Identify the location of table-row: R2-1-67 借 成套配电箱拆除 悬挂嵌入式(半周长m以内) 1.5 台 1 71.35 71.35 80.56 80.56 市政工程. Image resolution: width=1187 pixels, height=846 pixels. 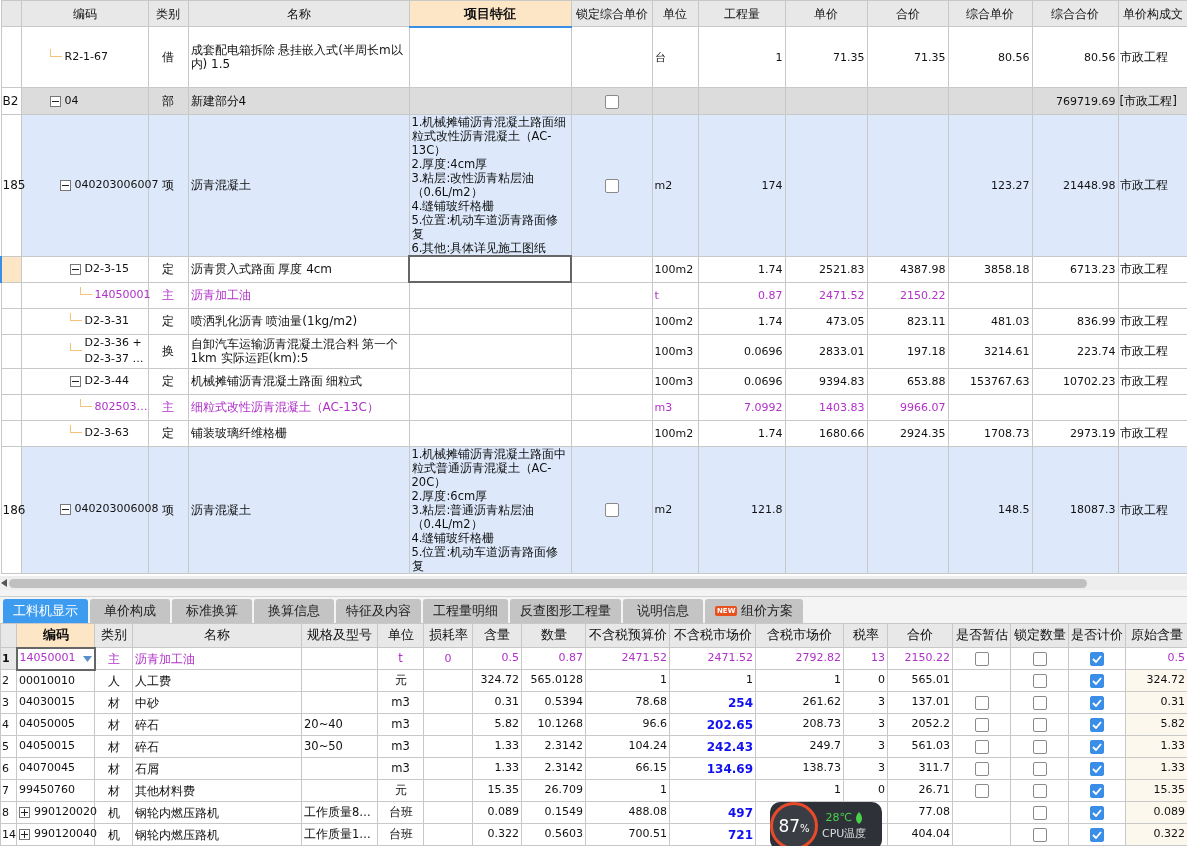
(594, 57).